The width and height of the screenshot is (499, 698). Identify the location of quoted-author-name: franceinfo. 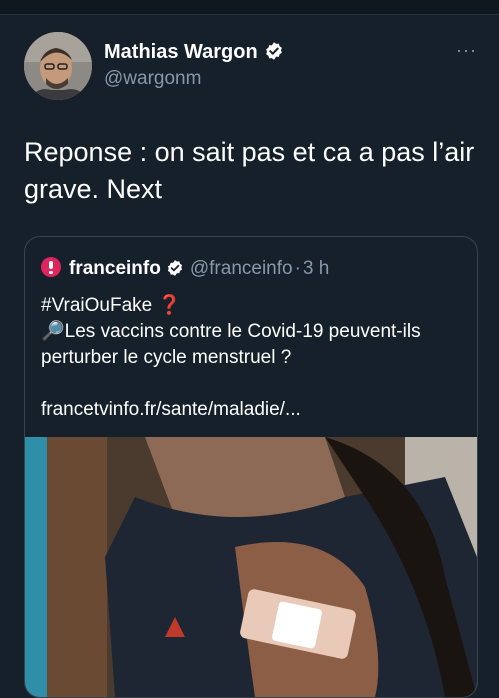
(115, 268).